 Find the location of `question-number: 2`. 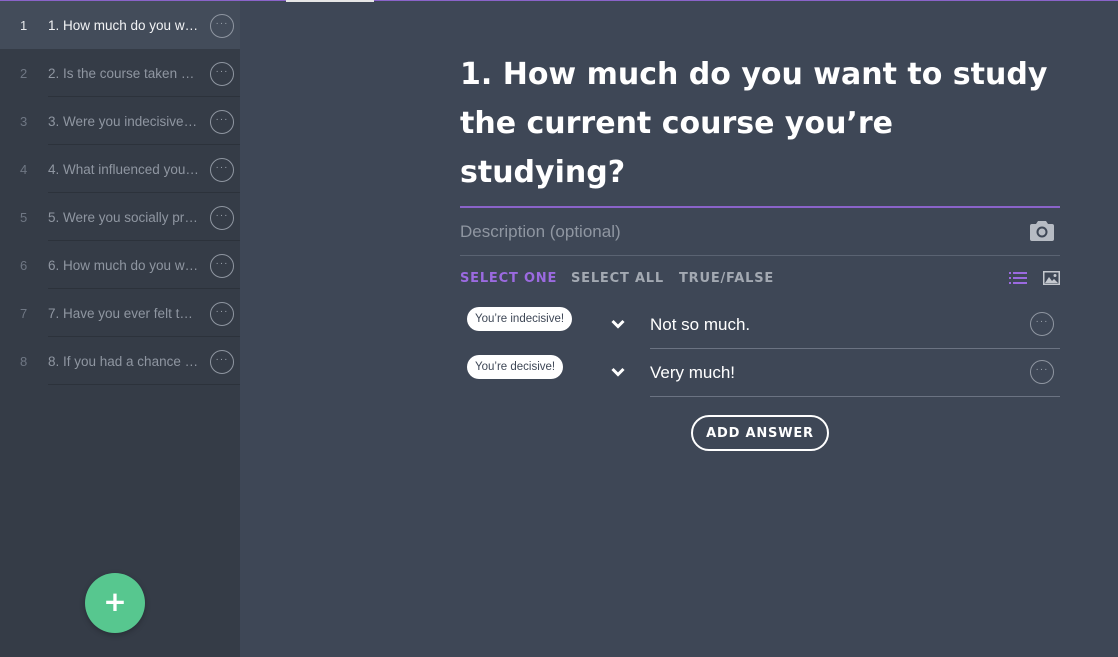

question-number: 2 is located at coordinates (24, 73).